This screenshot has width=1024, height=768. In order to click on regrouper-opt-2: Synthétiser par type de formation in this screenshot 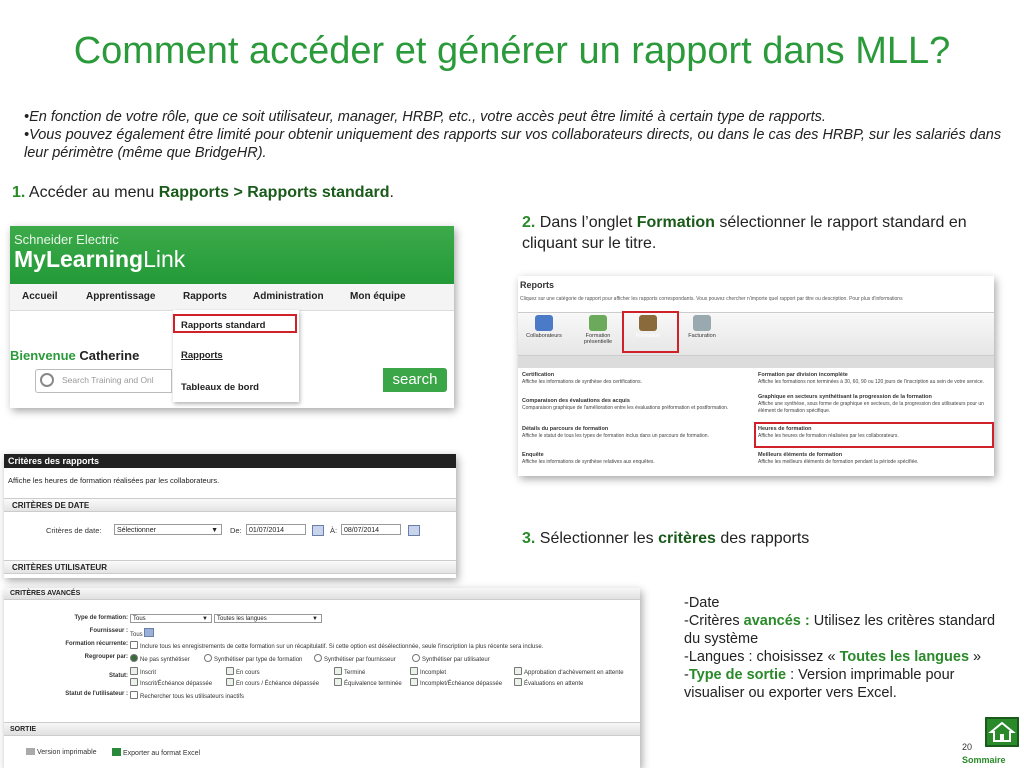, I will do `click(253, 658)`.